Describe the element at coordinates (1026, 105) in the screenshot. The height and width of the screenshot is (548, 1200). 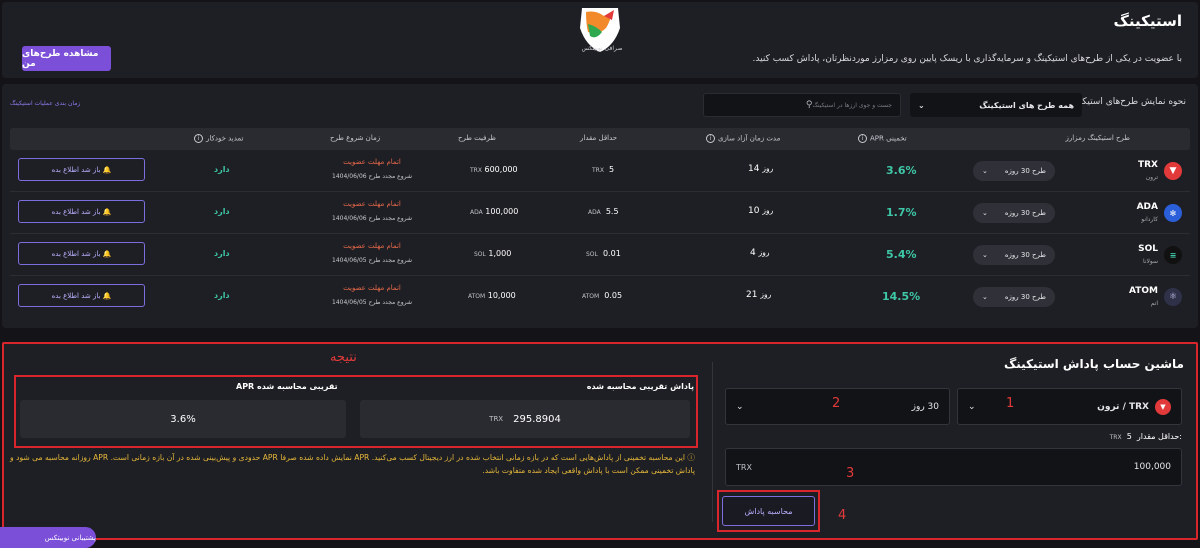
I see `plans-filter-value: همه طرح های استیکینگ` at that location.